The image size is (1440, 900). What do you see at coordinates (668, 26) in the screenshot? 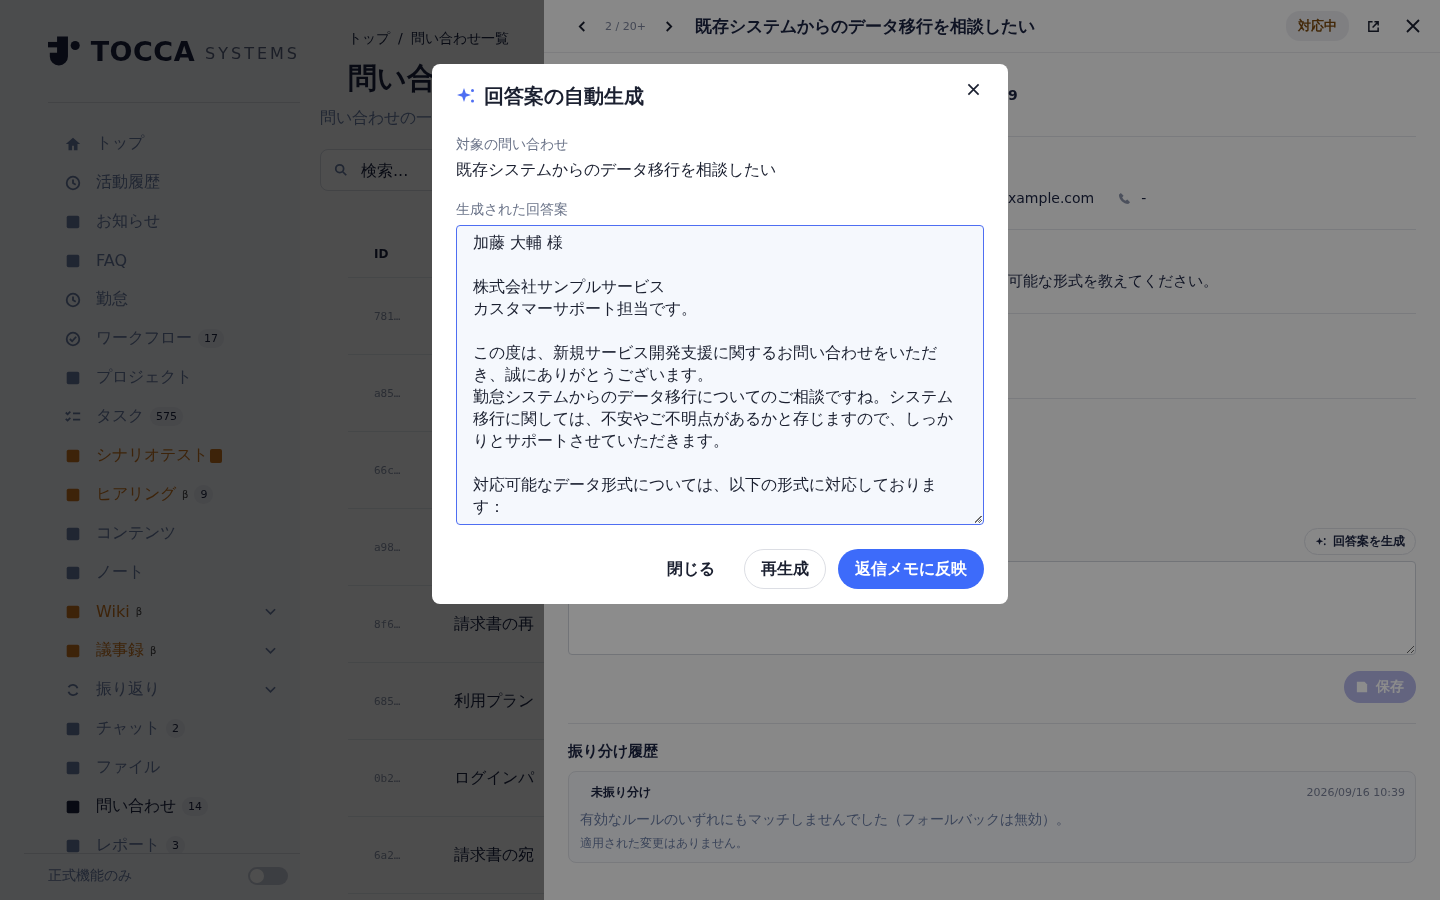
I see `next-icon` at bounding box center [668, 26].